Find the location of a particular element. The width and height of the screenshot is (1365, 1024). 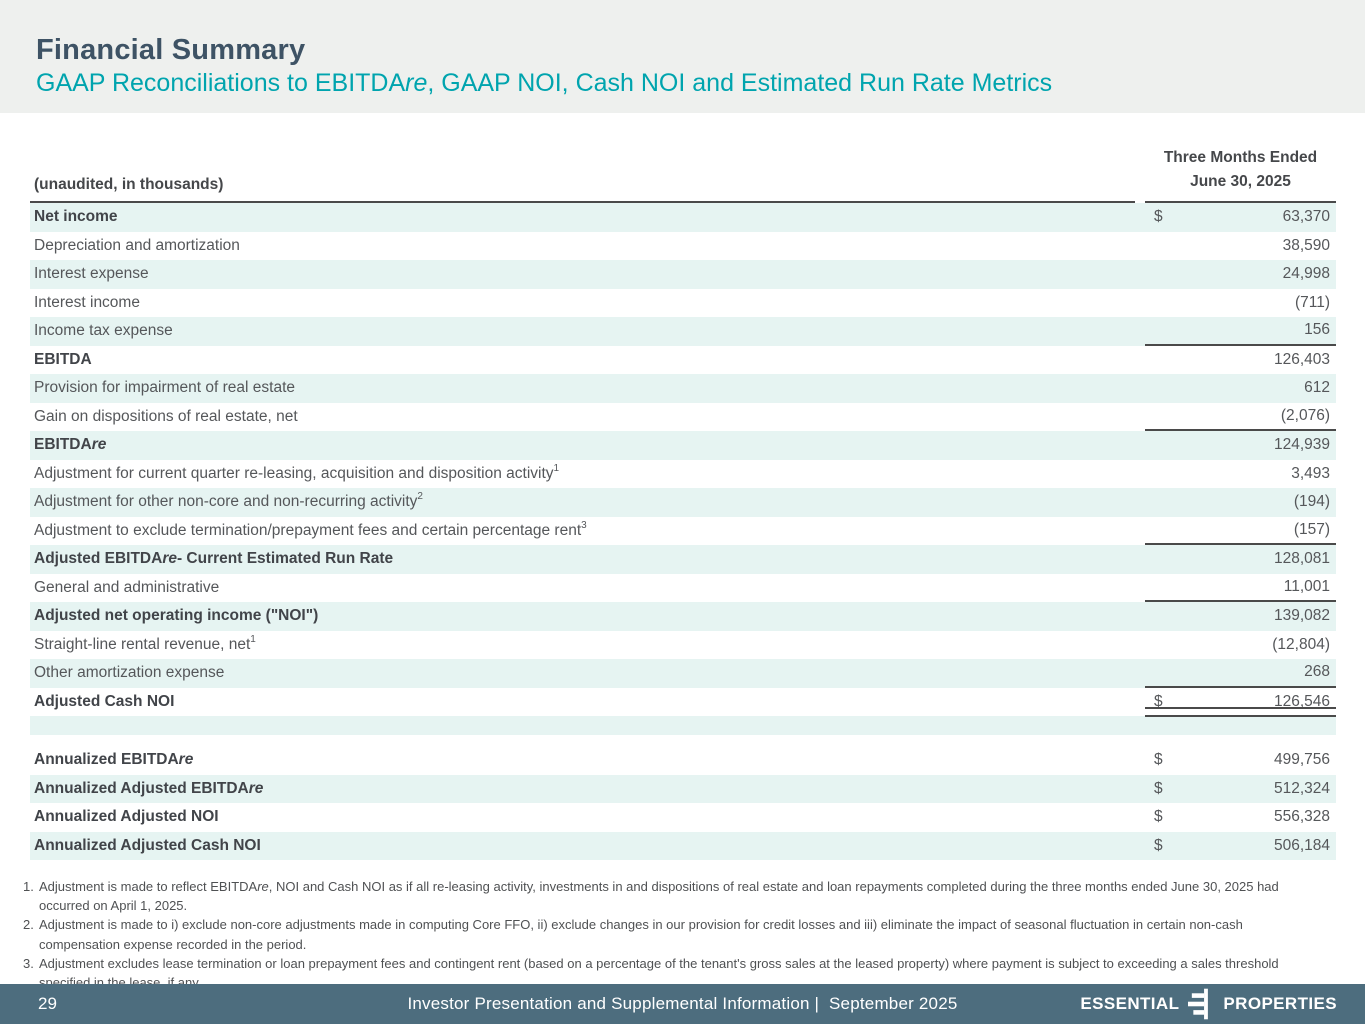

period-line2: June 30, 2025 is located at coordinates (1240, 182).